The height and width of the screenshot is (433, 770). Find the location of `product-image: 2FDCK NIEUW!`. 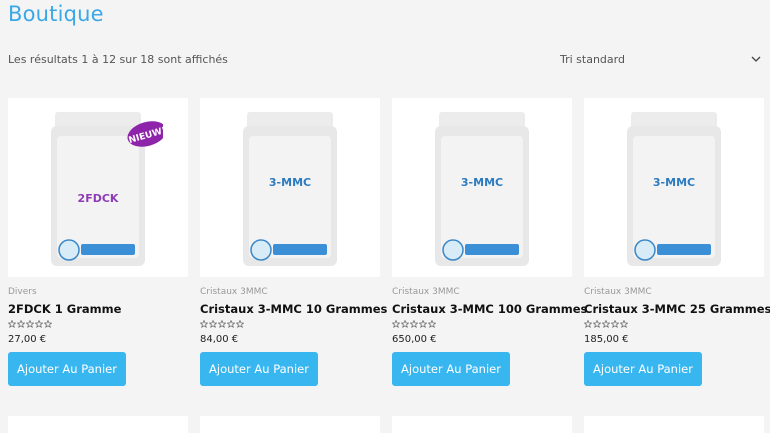

product-image: 2FDCK NIEUW! is located at coordinates (98, 187).